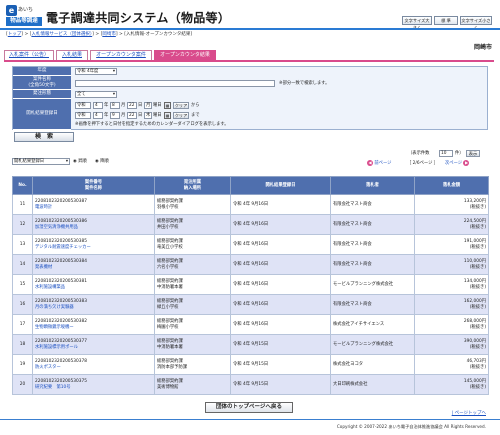 The image size is (500, 435). What do you see at coordinates (93, 324) in the screenshot?
I see `row-case: 2208102320200530382 生物顕微鏡示唆機ー` at bounding box center [93, 324].